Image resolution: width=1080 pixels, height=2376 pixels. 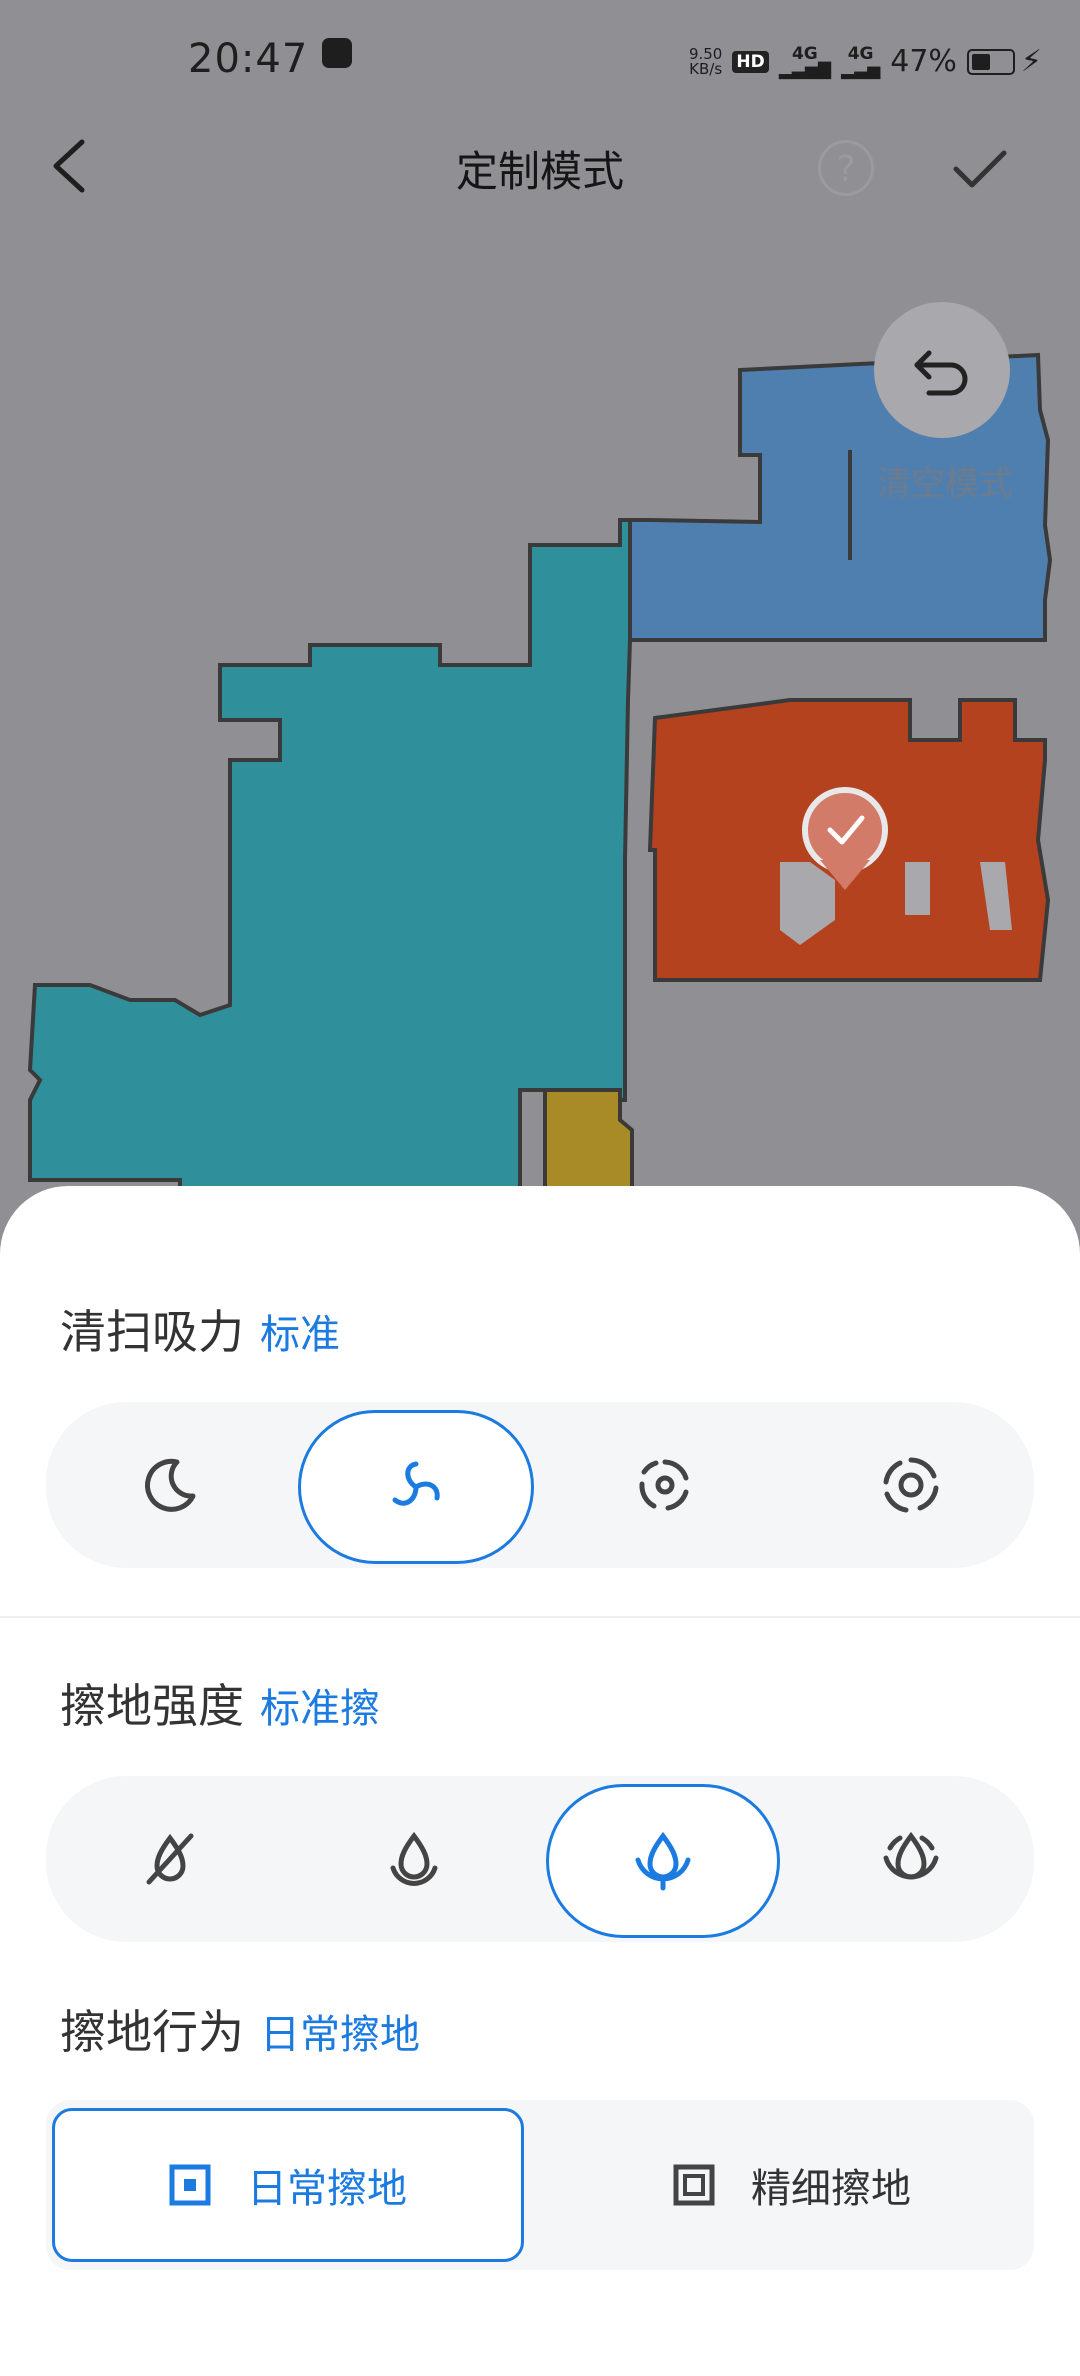 I want to click on mop-off-option, so click(x=170, y=1859).